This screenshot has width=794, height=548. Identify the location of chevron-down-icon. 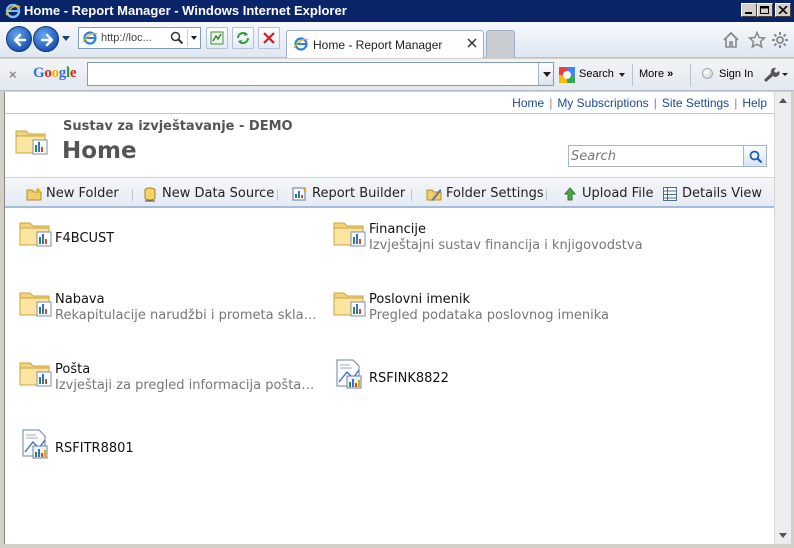
(622, 75).